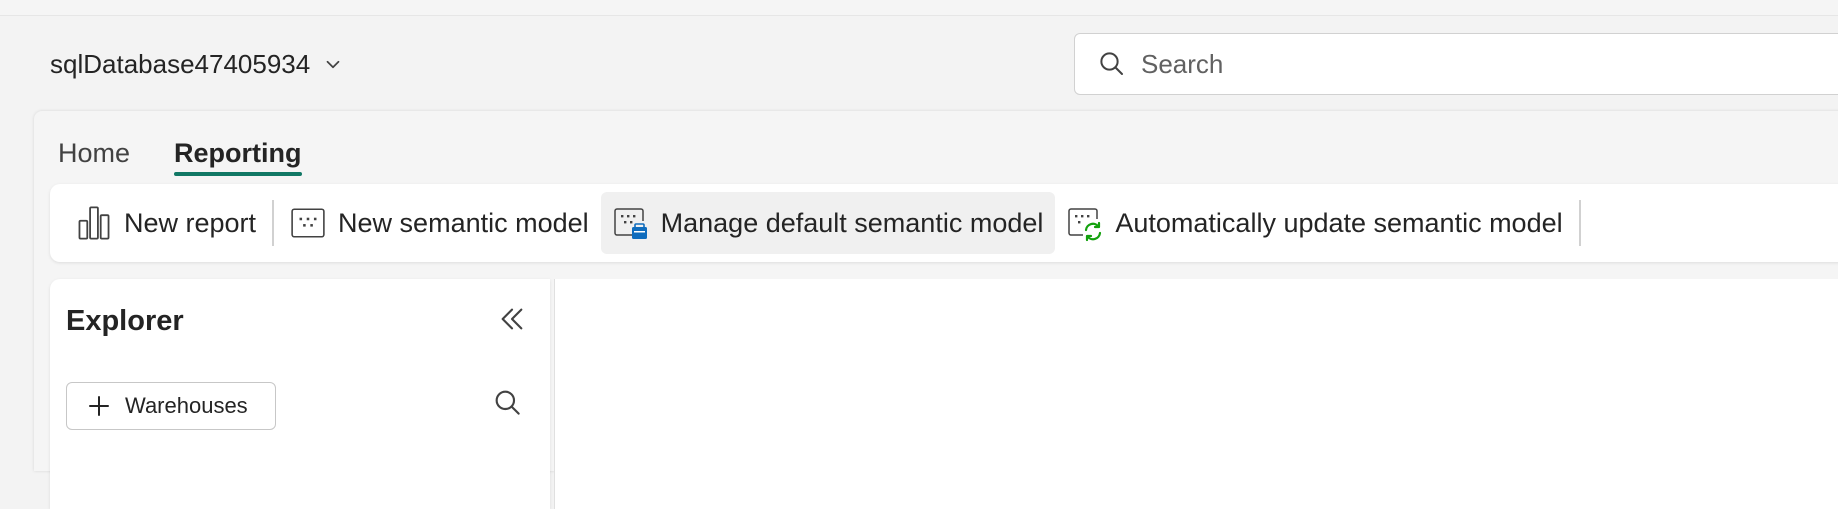 The height and width of the screenshot is (509, 1838). I want to click on database-selector: sqlDatabase47405934, so click(197, 64).